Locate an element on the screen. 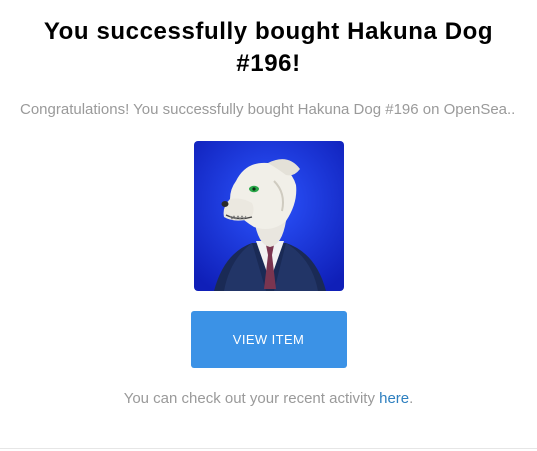 The width and height of the screenshot is (537, 451). view-item-button: VIEW ITEM is located at coordinates (268, 339).